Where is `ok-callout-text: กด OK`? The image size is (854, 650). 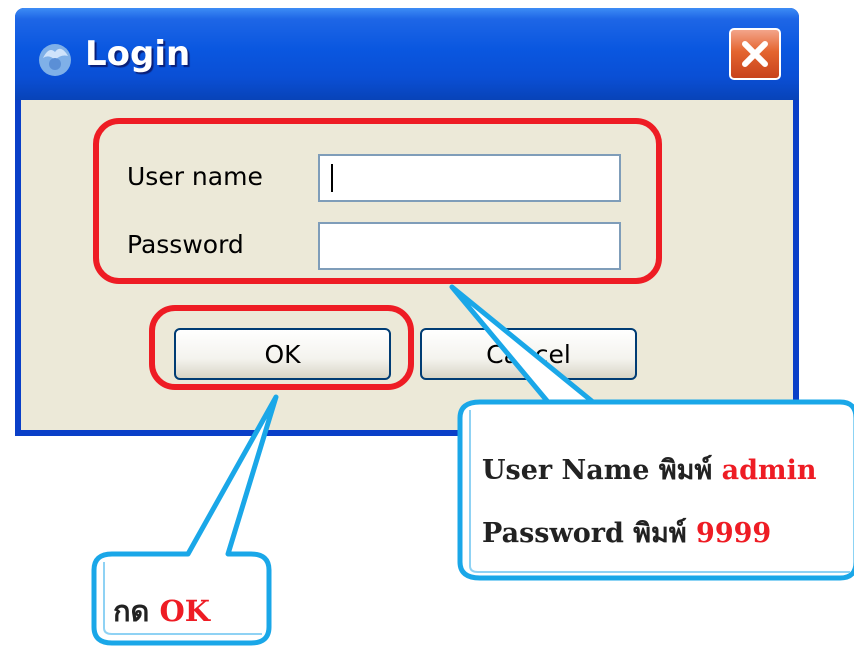
ok-callout-text: กด OK is located at coordinates (161, 611).